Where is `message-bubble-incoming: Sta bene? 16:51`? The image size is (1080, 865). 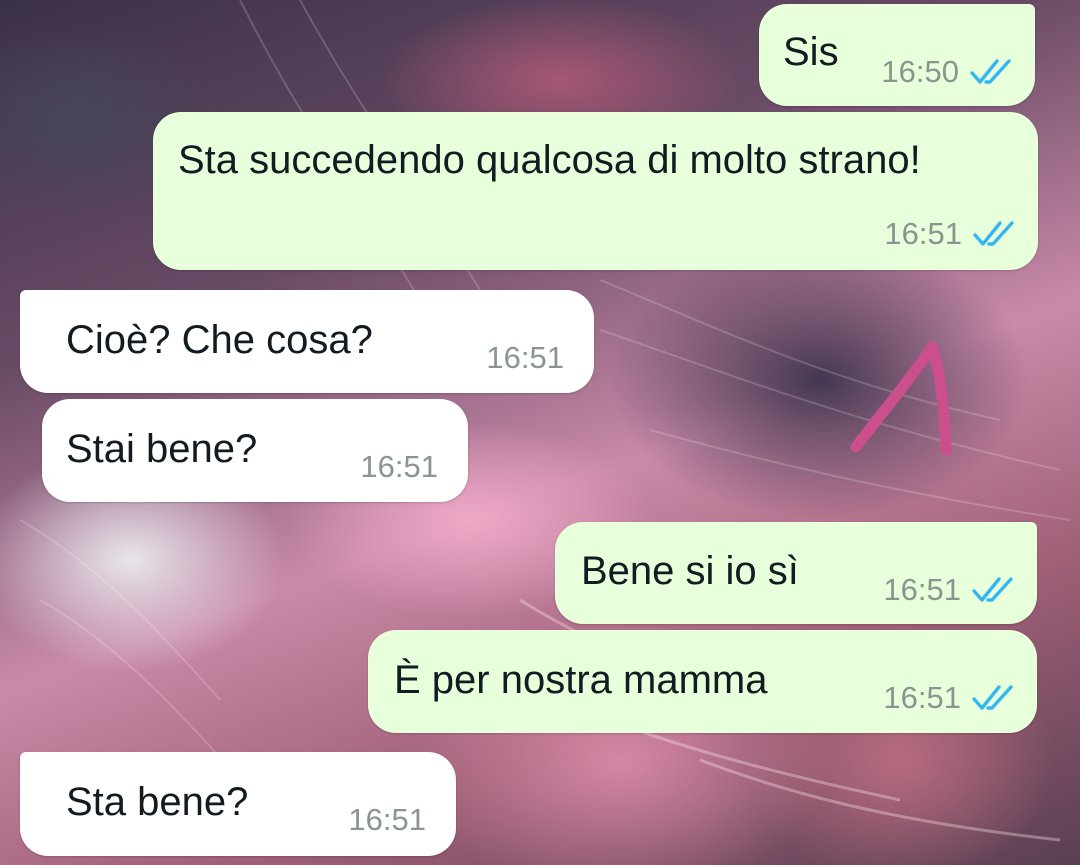 message-bubble-incoming: Sta bene? 16:51 is located at coordinates (238, 804).